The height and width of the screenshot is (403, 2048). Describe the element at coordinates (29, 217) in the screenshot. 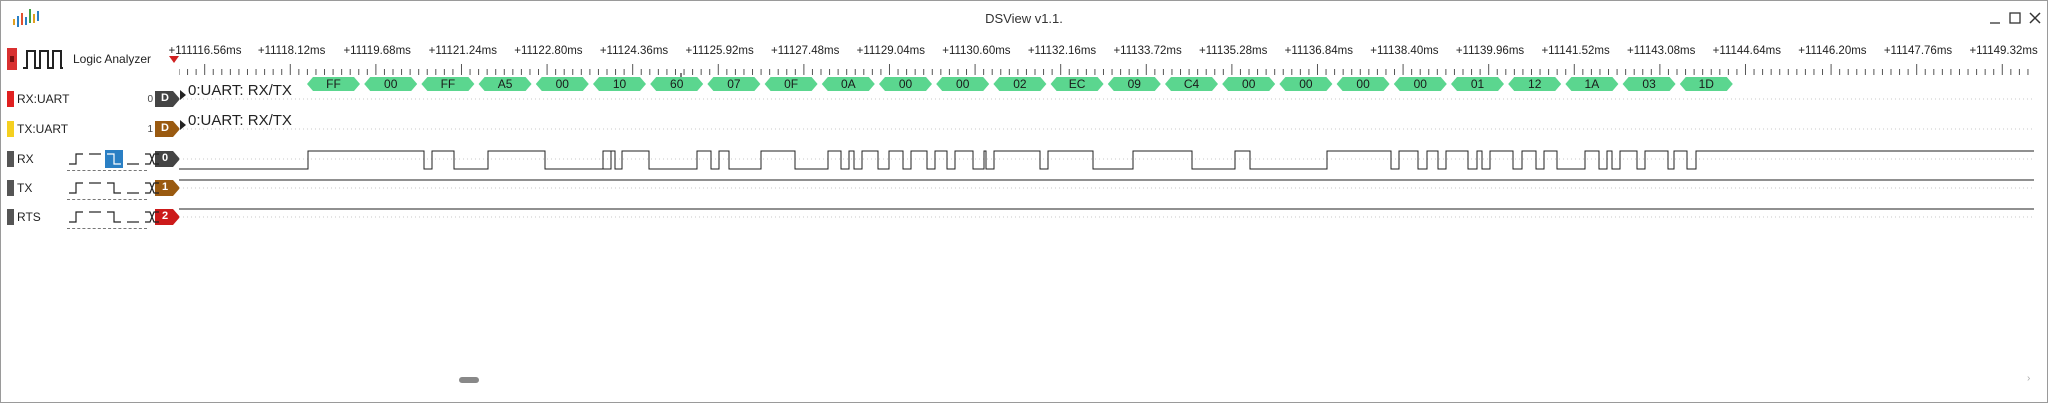

I see `channel-name: RTS` at that location.